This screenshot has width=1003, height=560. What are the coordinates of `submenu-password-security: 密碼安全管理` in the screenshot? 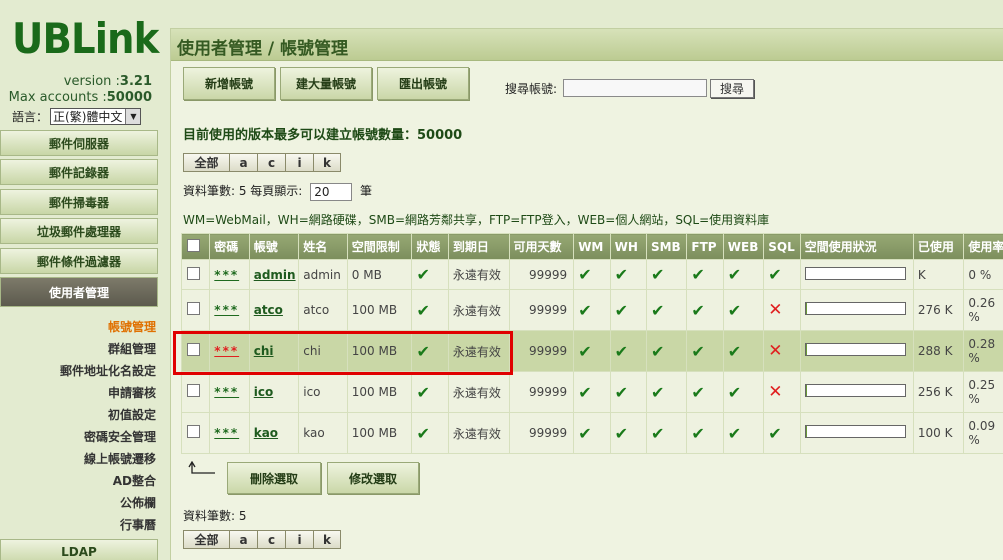 It's located at (81, 436).